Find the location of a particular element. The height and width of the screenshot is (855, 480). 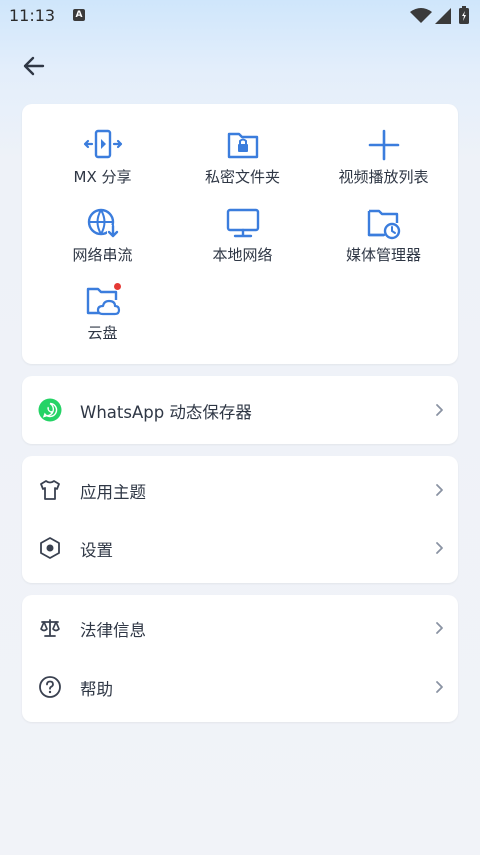

legal-info-row: 法律信息 is located at coordinates (240, 628).